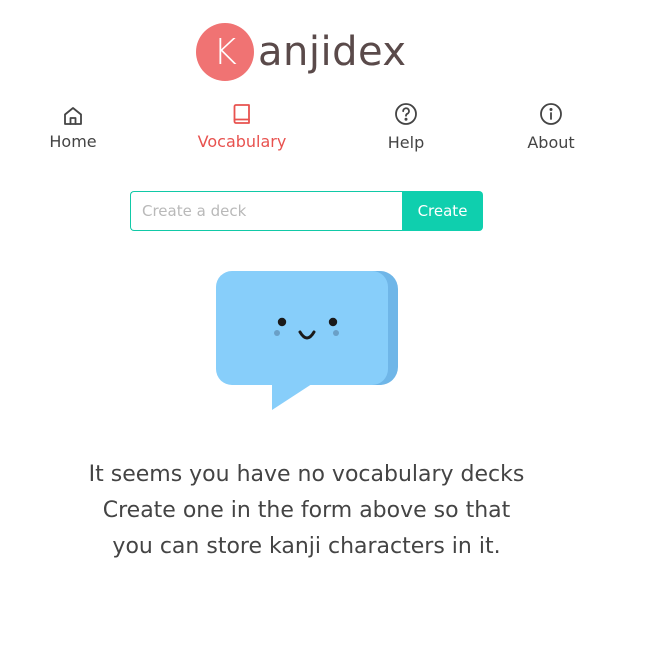 This screenshot has width=645, height=647. What do you see at coordinates (406, 127) in the screenshot?
I see `nav-item-help: Help` at bounding box center [406, 127].